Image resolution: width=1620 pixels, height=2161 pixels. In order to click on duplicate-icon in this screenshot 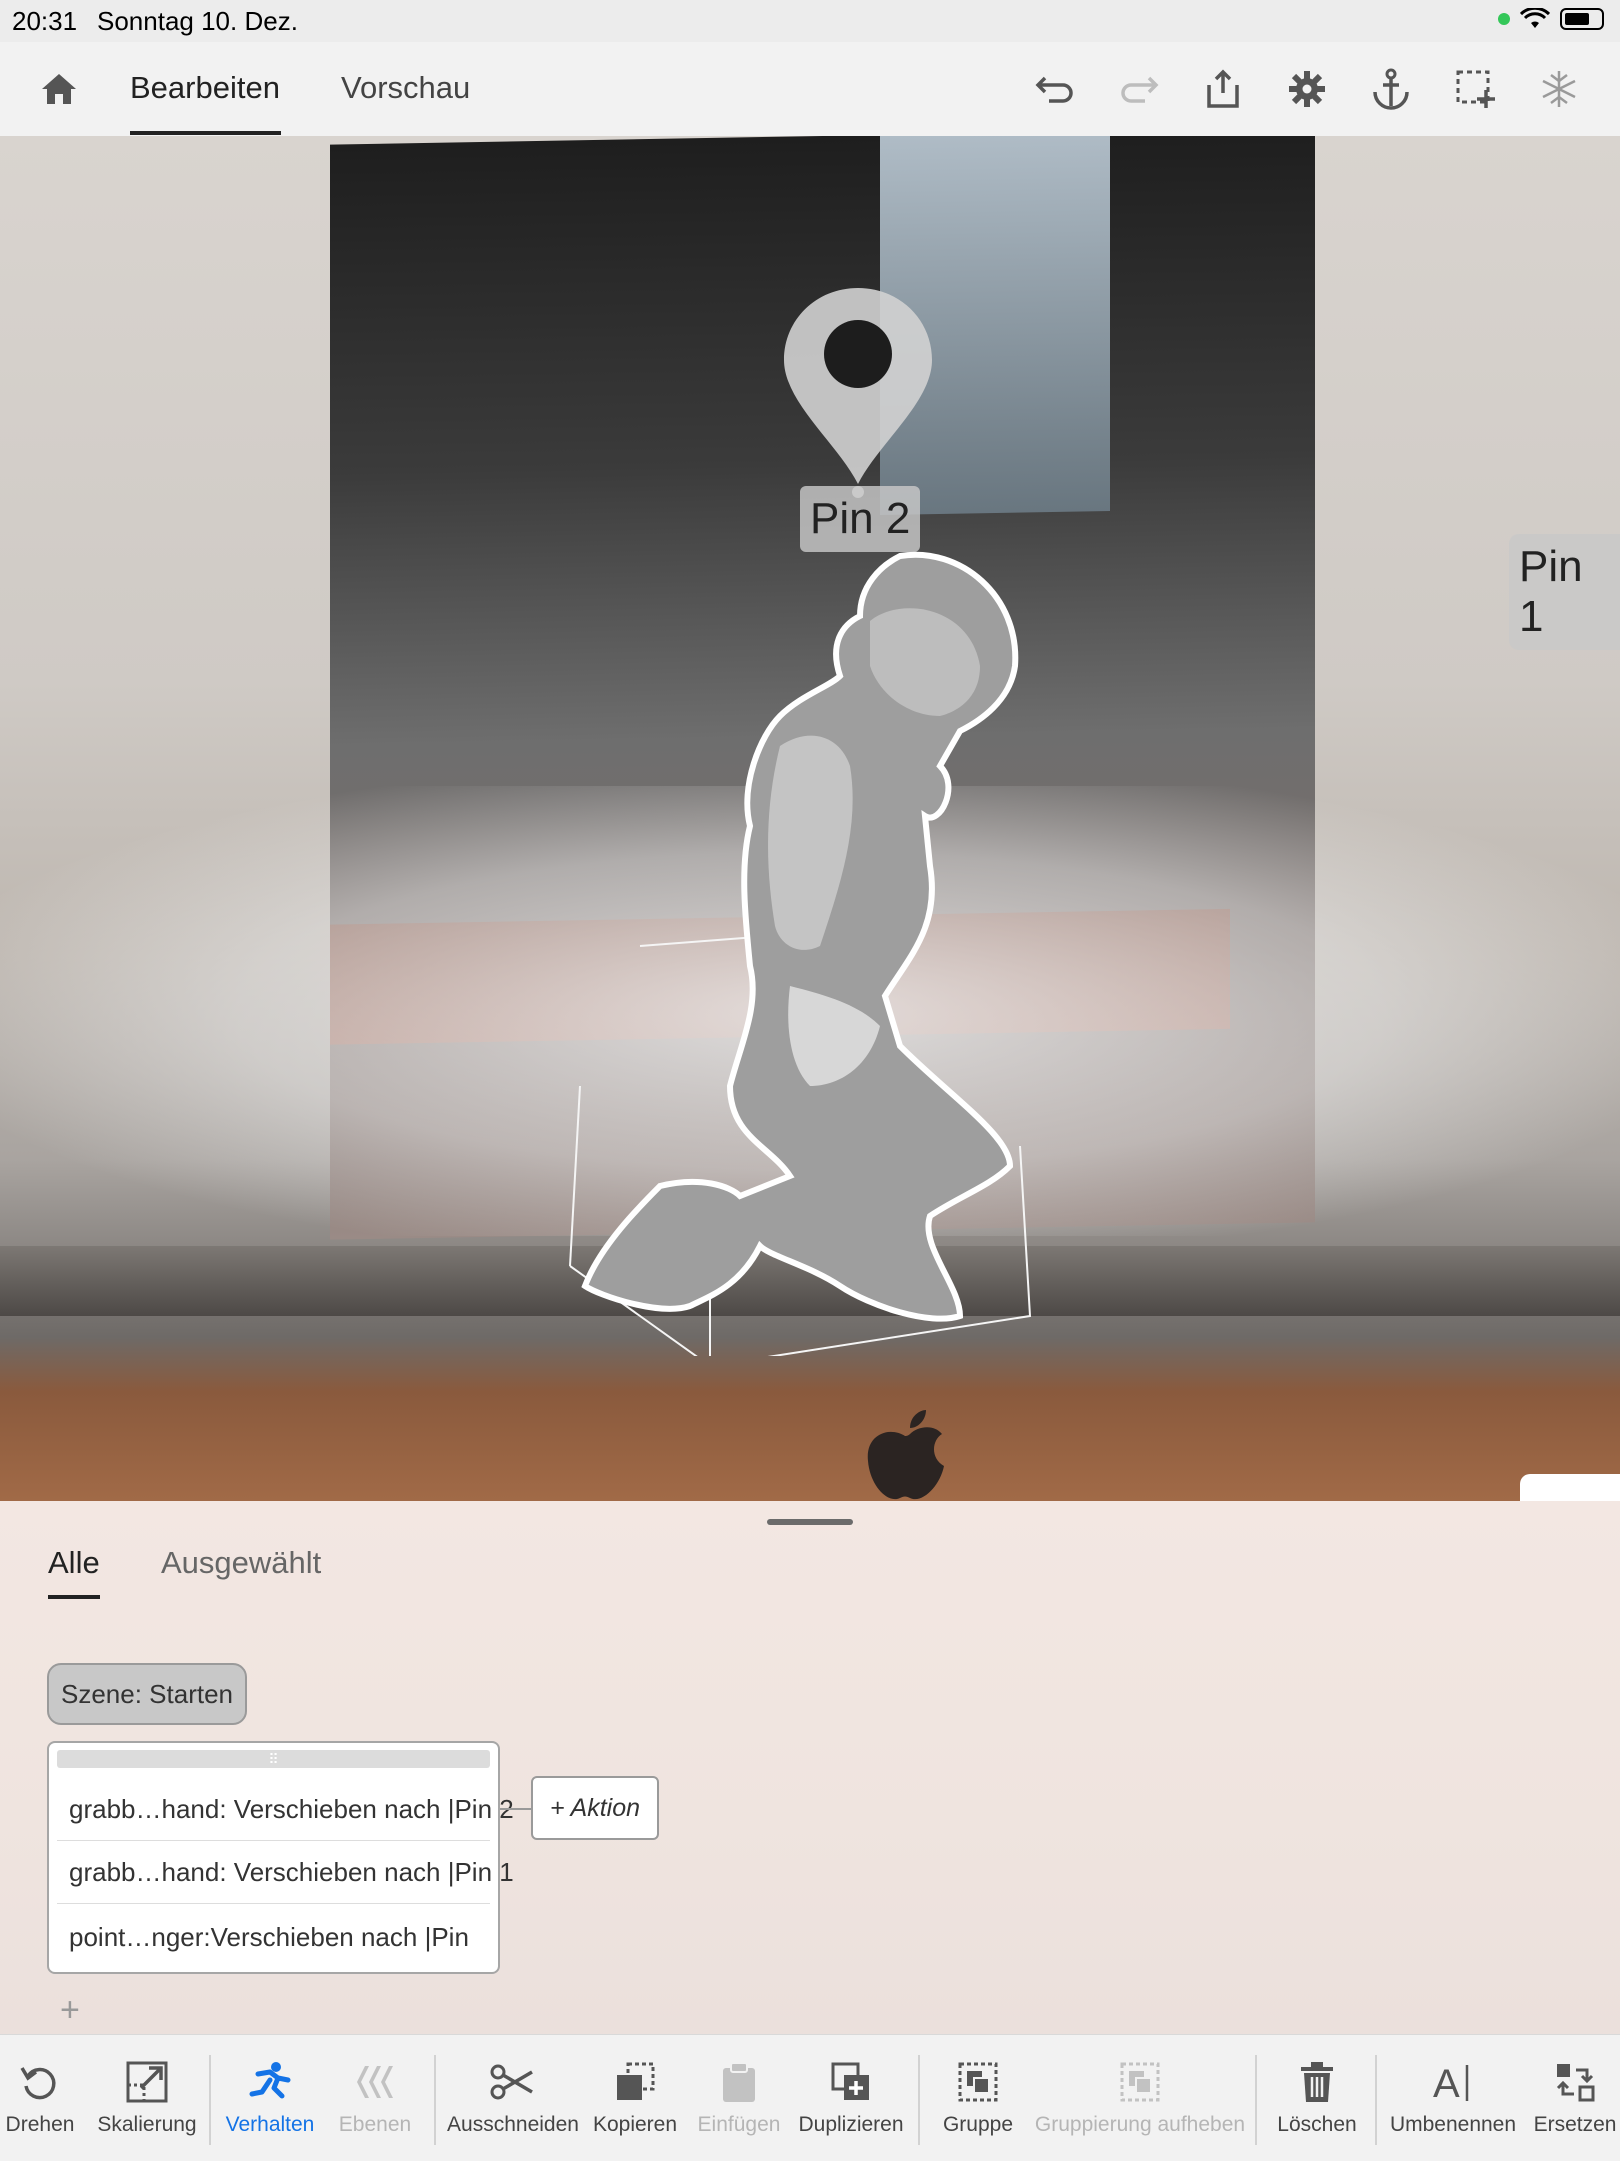, I will do `click(850, 2081)`.